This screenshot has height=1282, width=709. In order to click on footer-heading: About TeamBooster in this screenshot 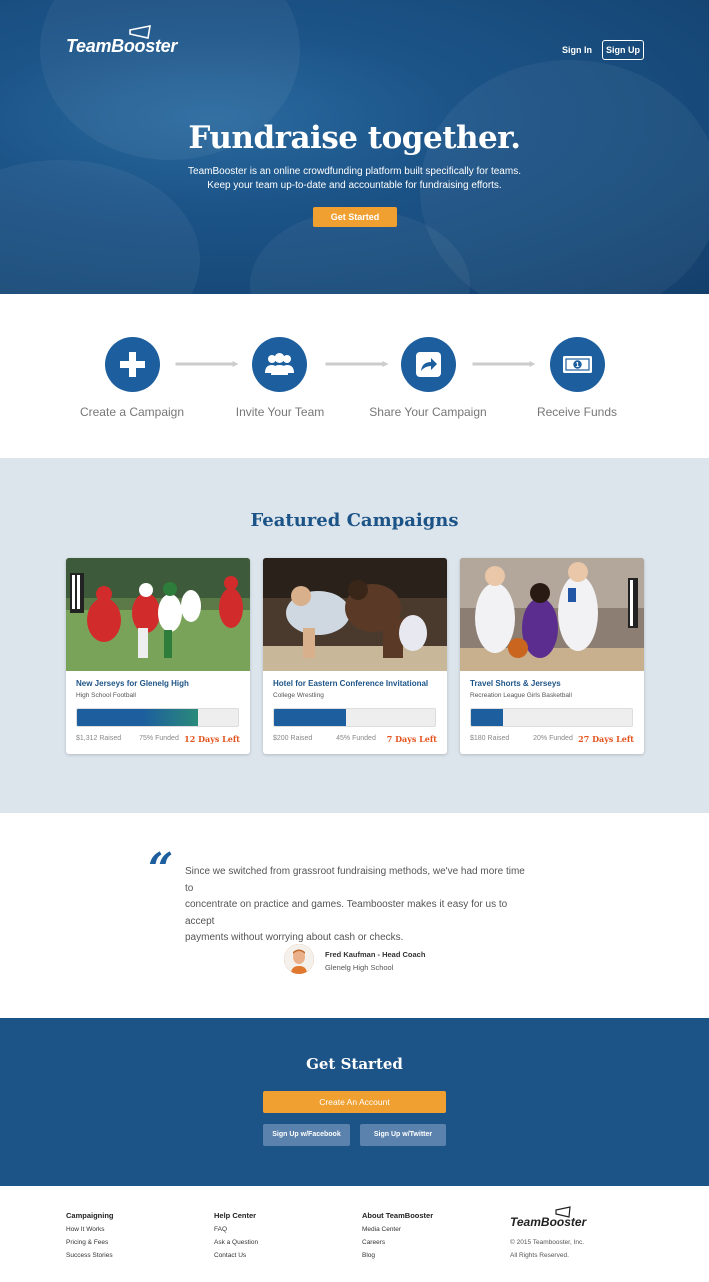, I will do `click(398, 1215)`.